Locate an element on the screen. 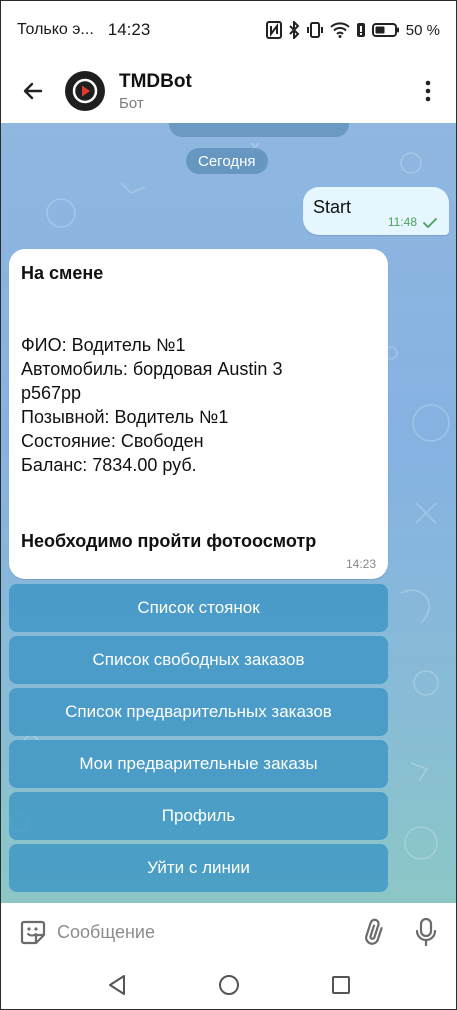 The image size is (457, 1010). status-bar: Только э... 14:23 50 % is located at coordinates (228, 30).